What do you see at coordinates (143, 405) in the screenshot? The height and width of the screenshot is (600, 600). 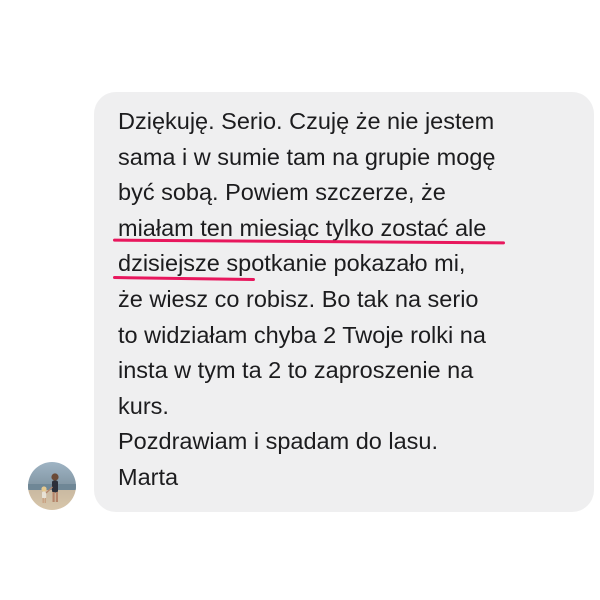 I see `message-line: kurs.` at bounding box center [143, 405].